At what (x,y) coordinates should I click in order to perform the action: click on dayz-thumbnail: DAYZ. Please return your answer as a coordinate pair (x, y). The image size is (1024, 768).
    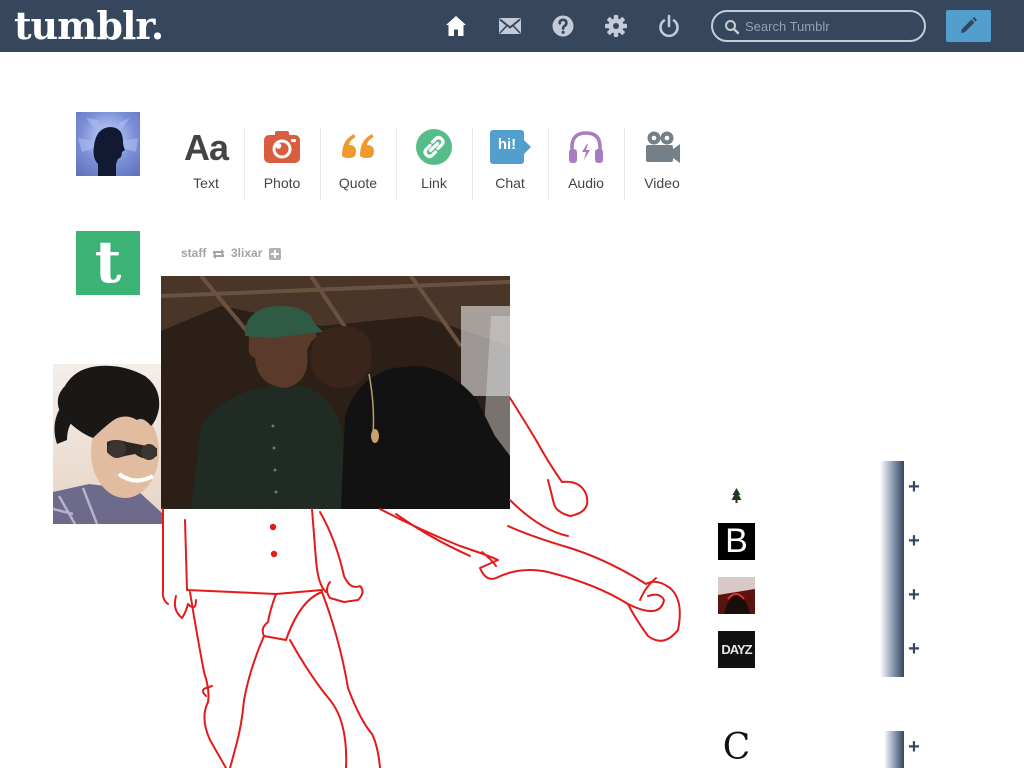
    Looking at the image, I should click on (736, 649).